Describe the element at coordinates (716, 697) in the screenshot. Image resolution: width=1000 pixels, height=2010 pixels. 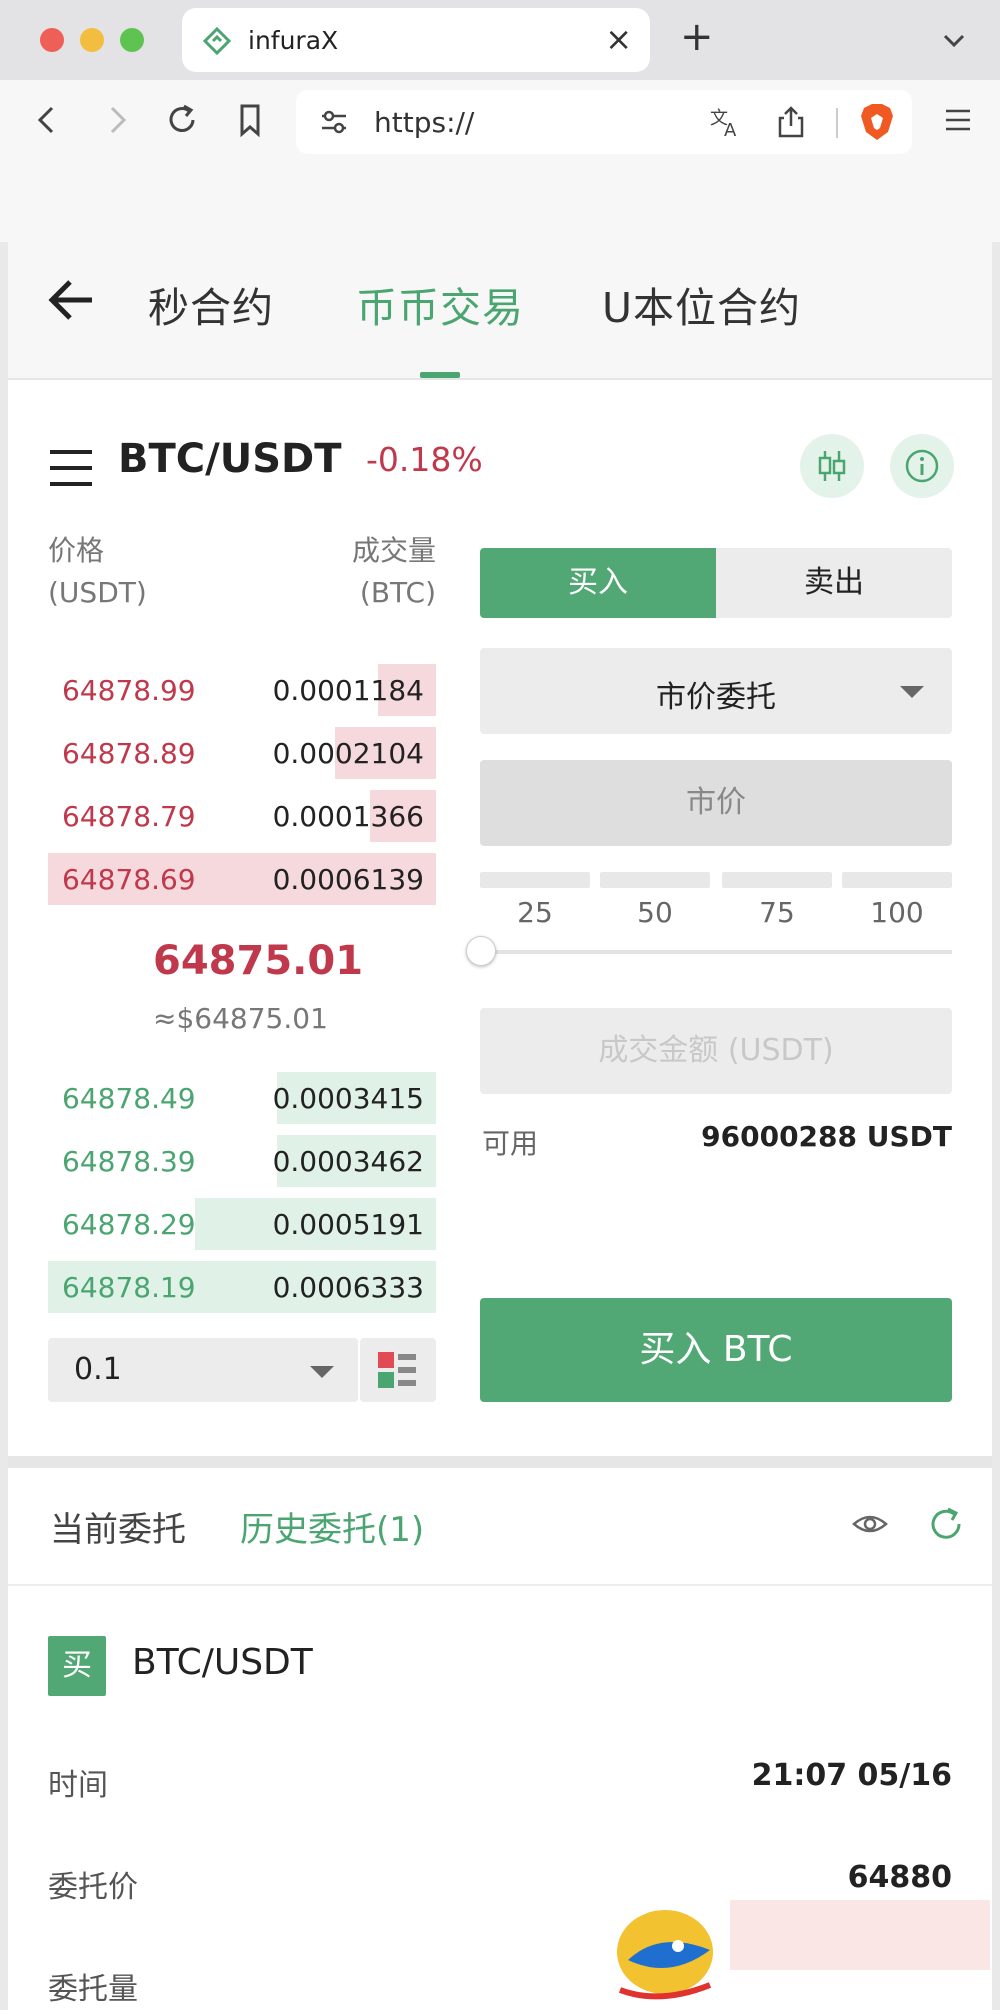
I see `order-type-value: 市价委托` at that location.